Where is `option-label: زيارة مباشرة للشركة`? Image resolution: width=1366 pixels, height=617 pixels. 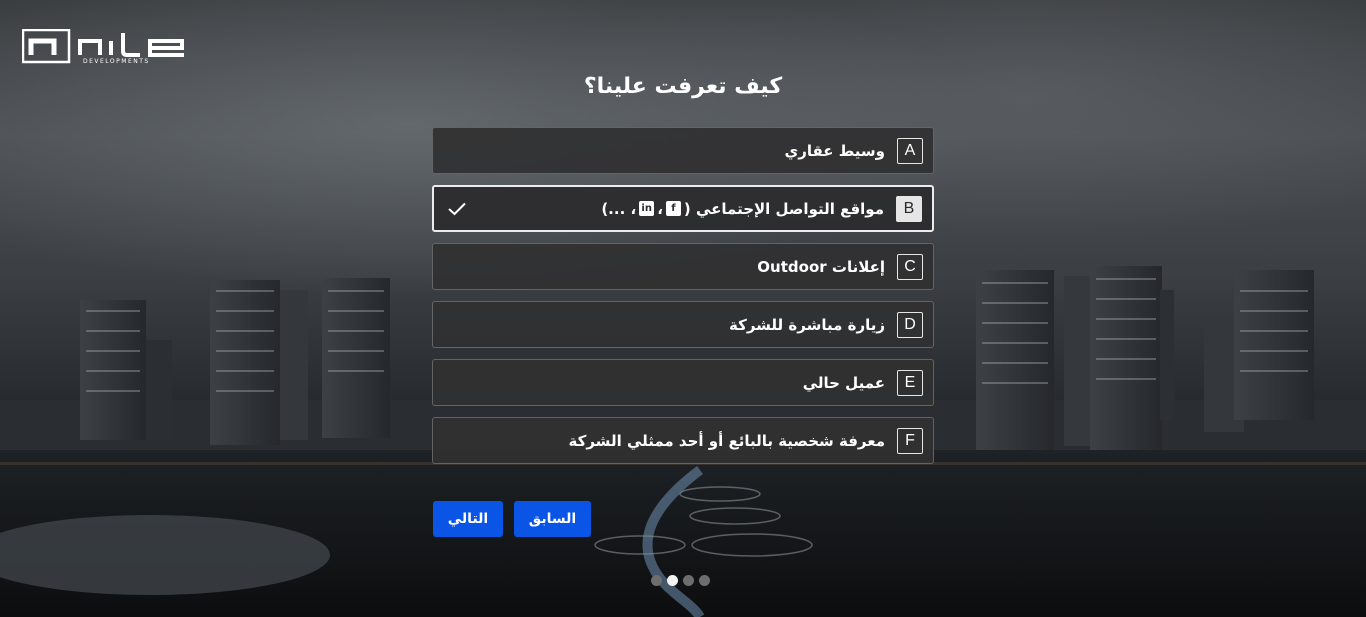
option-label: زيارة مباشرة للشركة is located at coordinates (807, 324).